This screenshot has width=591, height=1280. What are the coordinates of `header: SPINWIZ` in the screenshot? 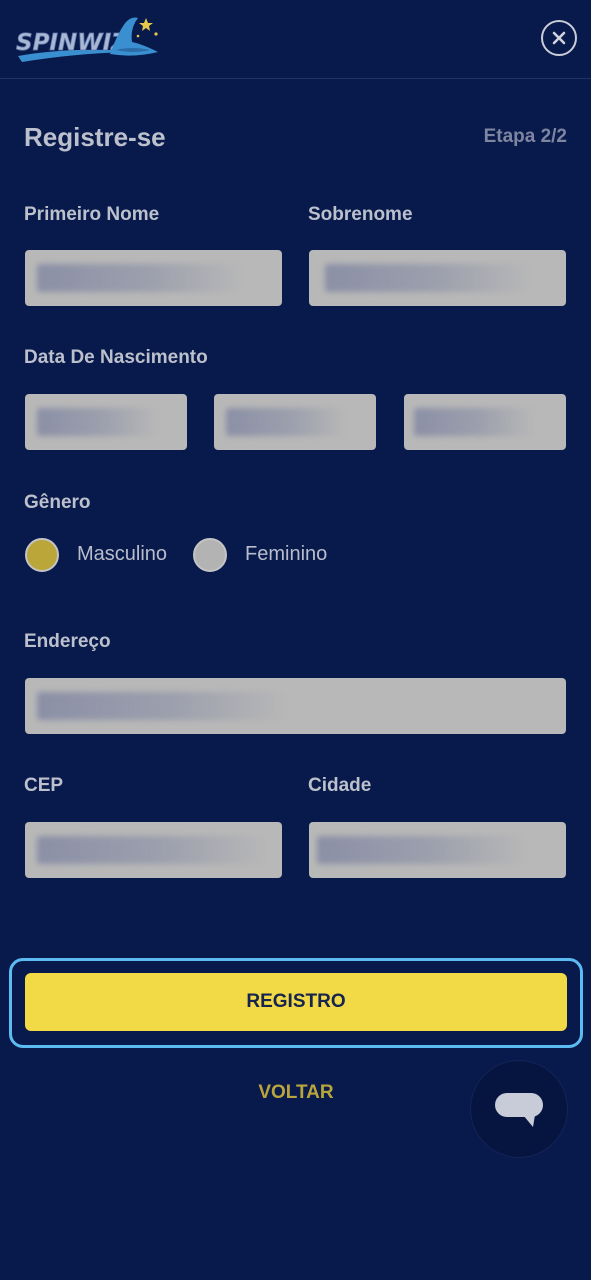 It's located at (295, 39).